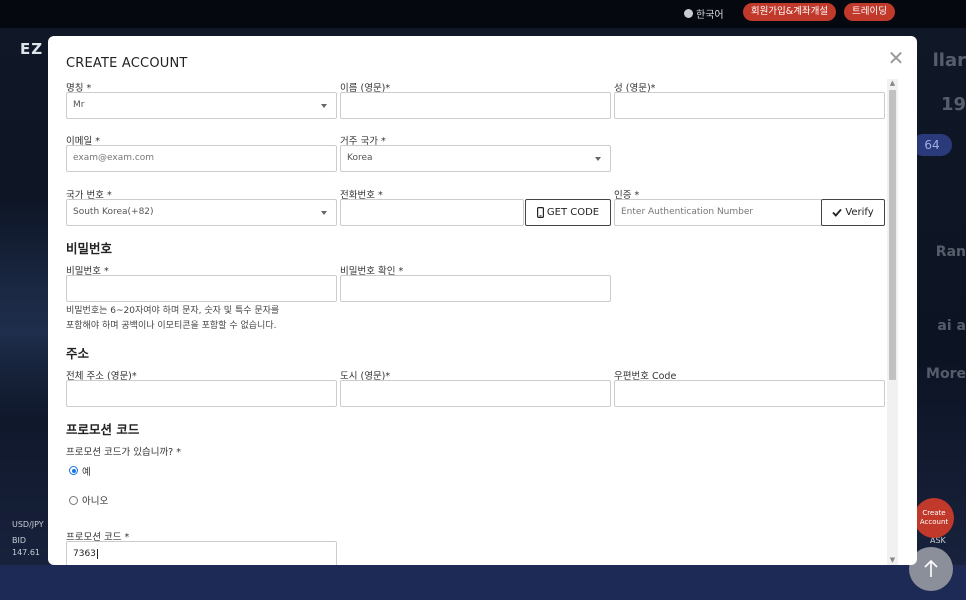 The width and height of the screenshot is (966, 600). What do you see at coordinates (475, 288) in the screenshot?
I see `password-confirm-field` at bounding box center [475, 288].